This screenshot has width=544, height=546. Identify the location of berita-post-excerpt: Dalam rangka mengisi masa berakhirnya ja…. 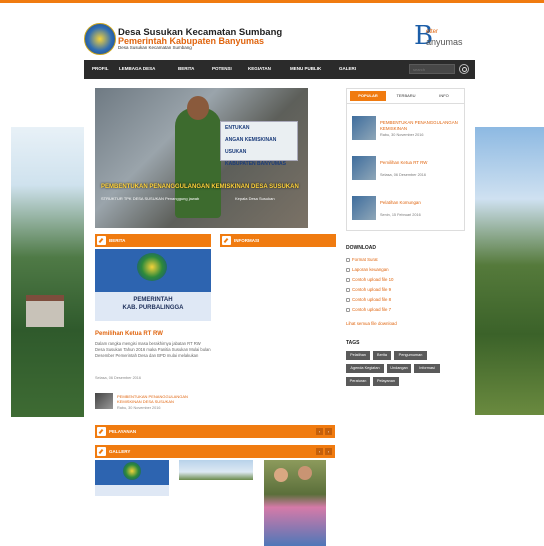
(153, 350).